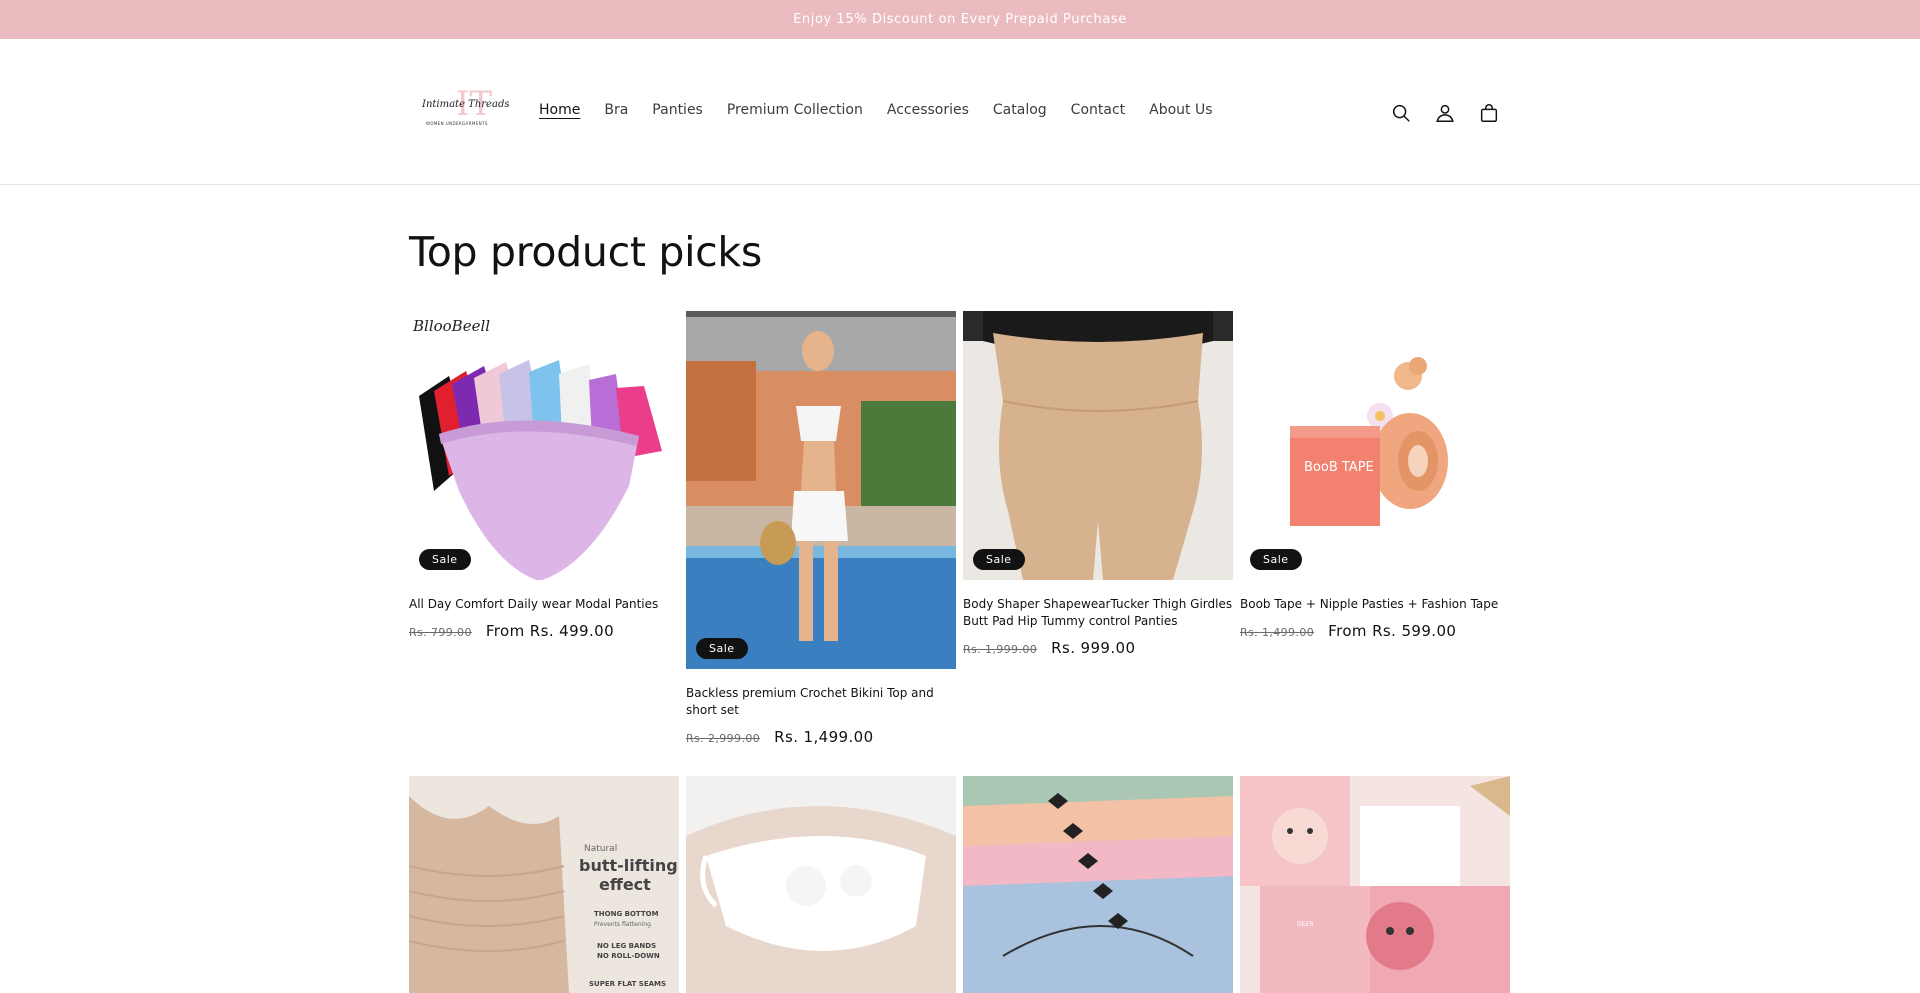  I want to click on image-caption-deer: DEER, so click(1305, 924).